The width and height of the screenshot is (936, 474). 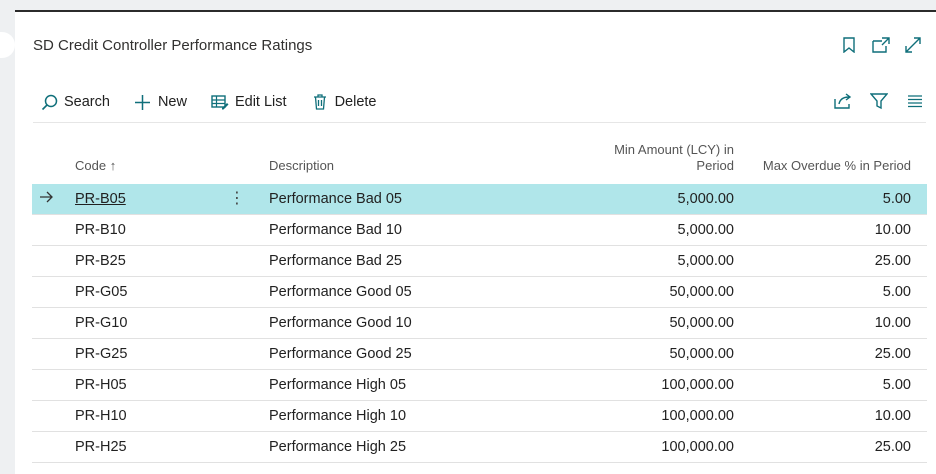 What do you see at coordinates (101, 292) in the screenshot?
I see `code-cell: PR-G05` at bounding box center [101, 292].